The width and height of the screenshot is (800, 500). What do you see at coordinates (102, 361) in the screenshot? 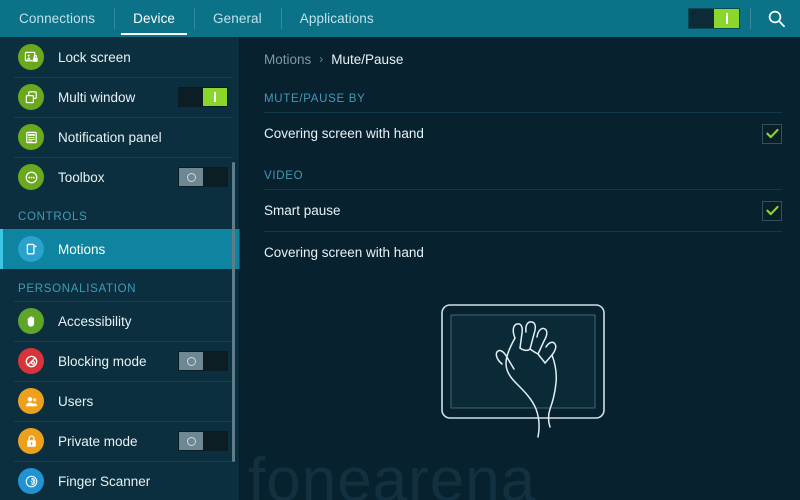
I see `sidebar-item-label: Blocking mode` at bounding box center [102, 361].